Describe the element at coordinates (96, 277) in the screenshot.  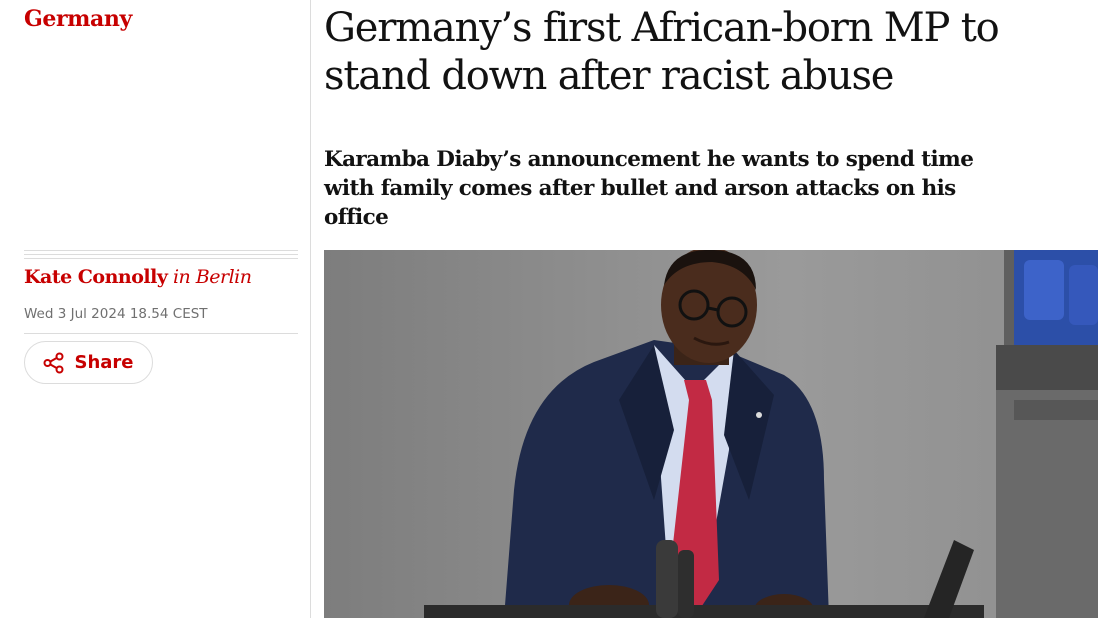
I see `author-link: Kate Connolly` at that location.